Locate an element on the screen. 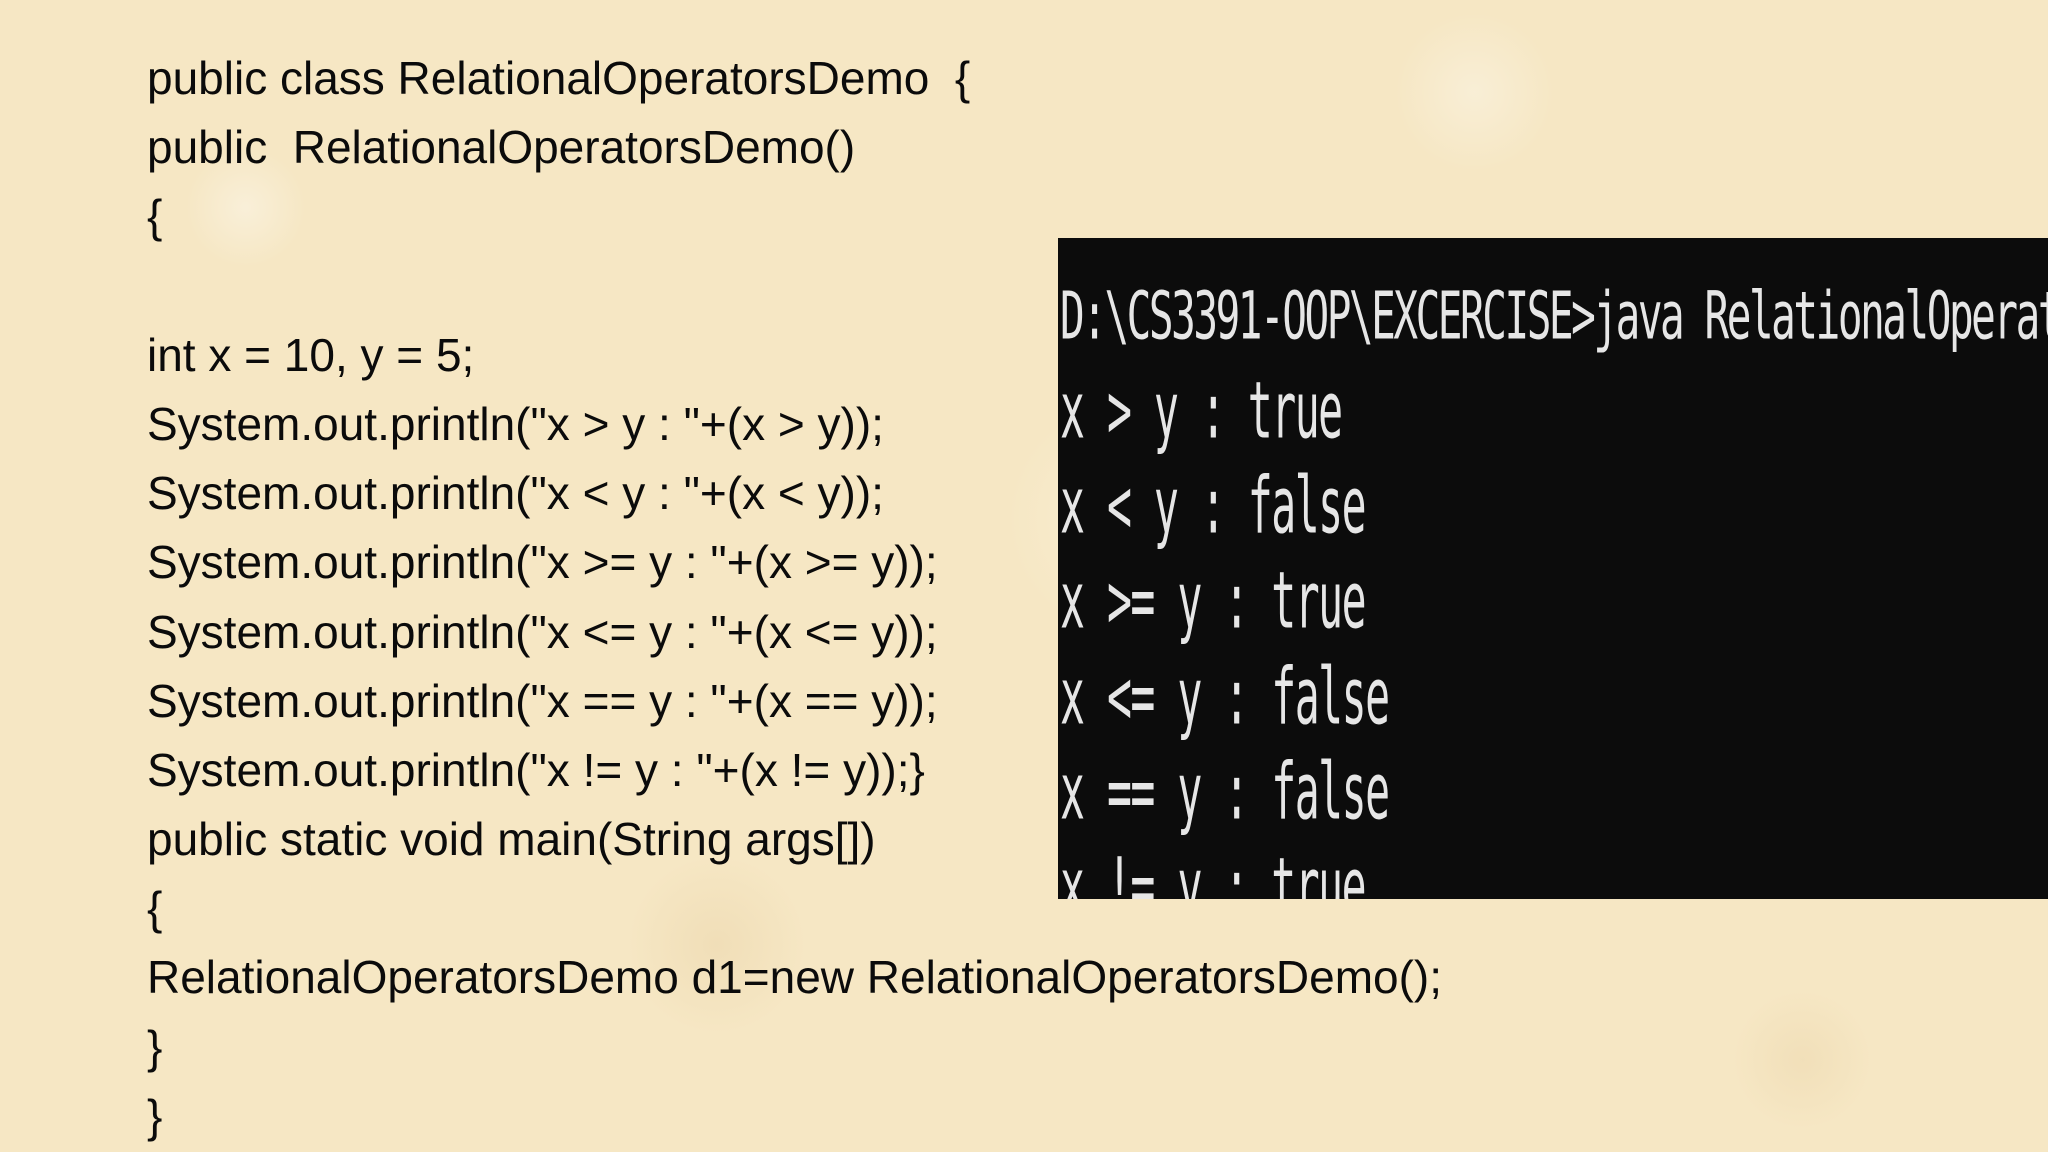 This screenshot has width=2048, height=1152. console-output-line: x <= y : false is located at coordinates (1225, 697).